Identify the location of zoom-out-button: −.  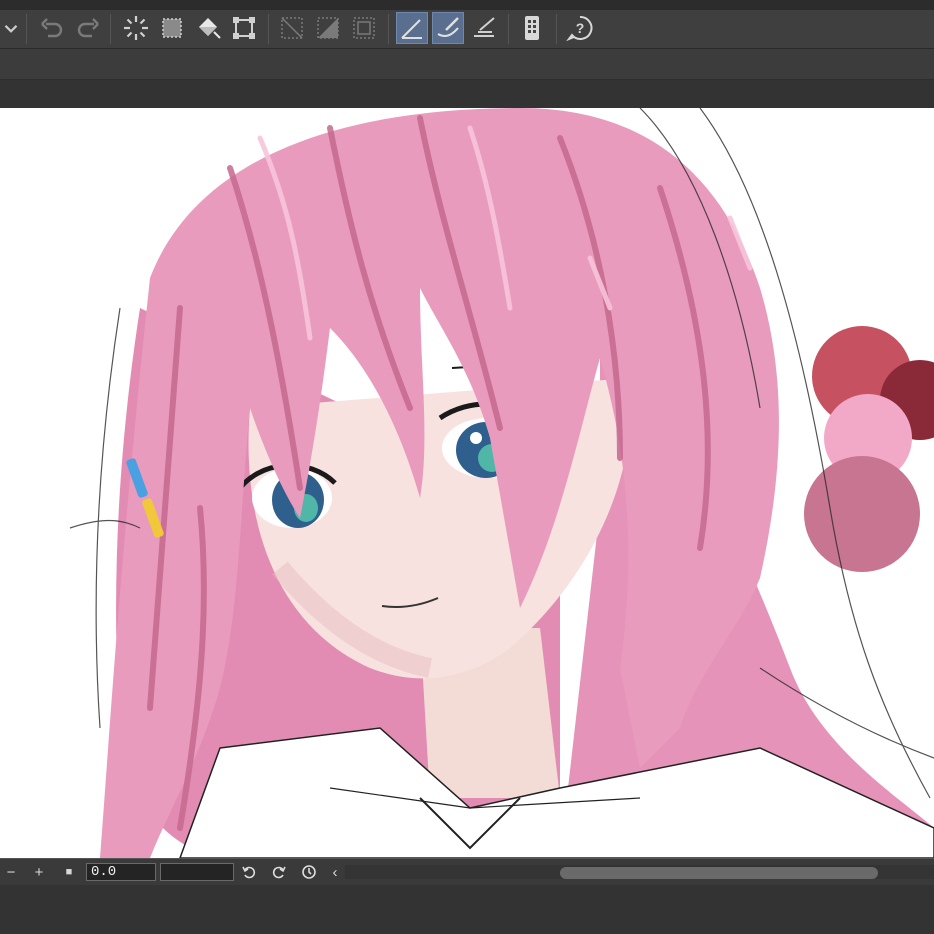
(11, 872).